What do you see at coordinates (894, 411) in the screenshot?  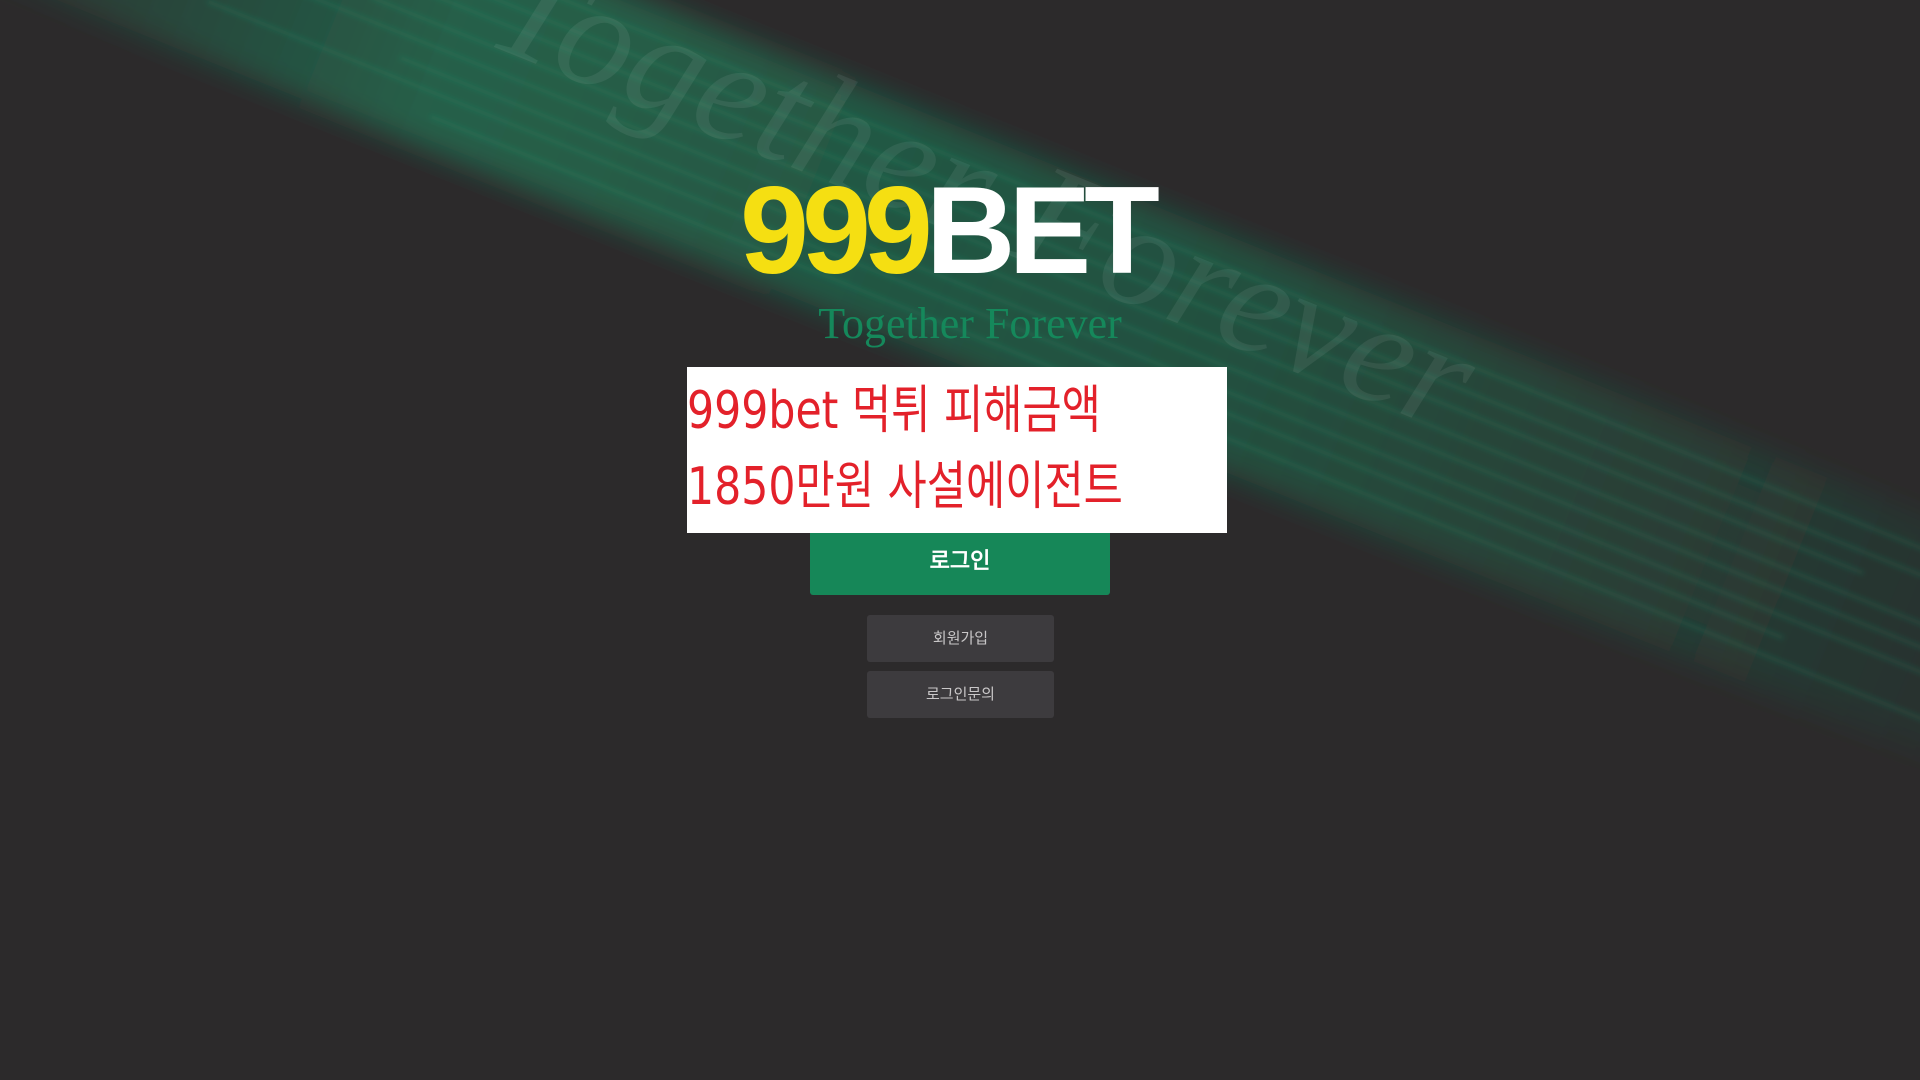 I see `notice-line-1: 999bet 먹튀 피해금액` at bounding box center [894, 411].